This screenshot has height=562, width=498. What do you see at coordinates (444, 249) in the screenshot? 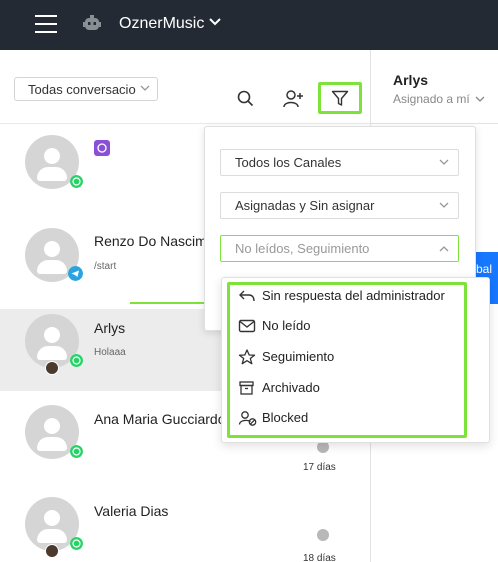
I see `chevron-up-icon` at bounding box center [444, 249].